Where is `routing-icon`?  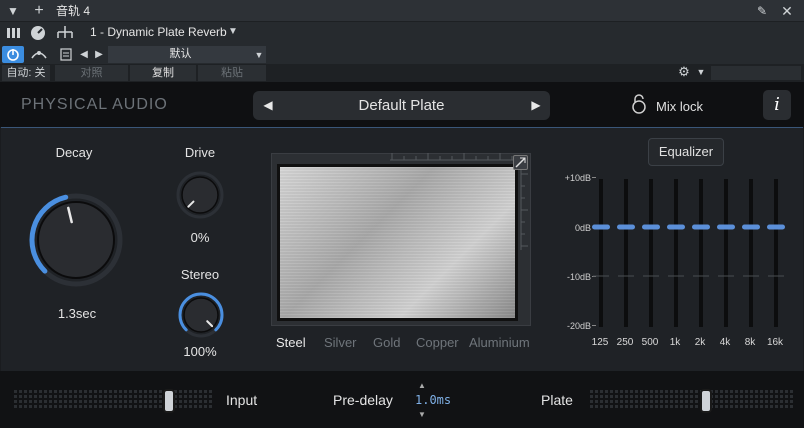
routing-icon is located at coordinates (65, 33).